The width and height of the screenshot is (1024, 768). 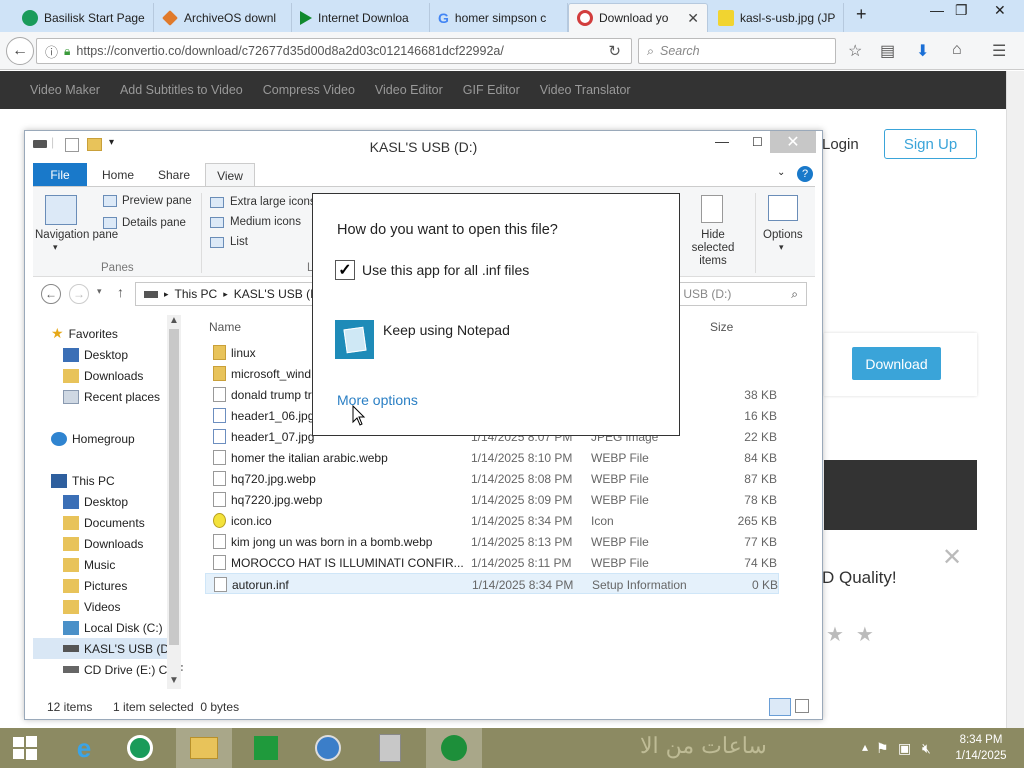 What do you see at coordinates (865, 747) in the screenshot?
I see `chevron-up-icon: ▴` at bounding box center [865, 747].